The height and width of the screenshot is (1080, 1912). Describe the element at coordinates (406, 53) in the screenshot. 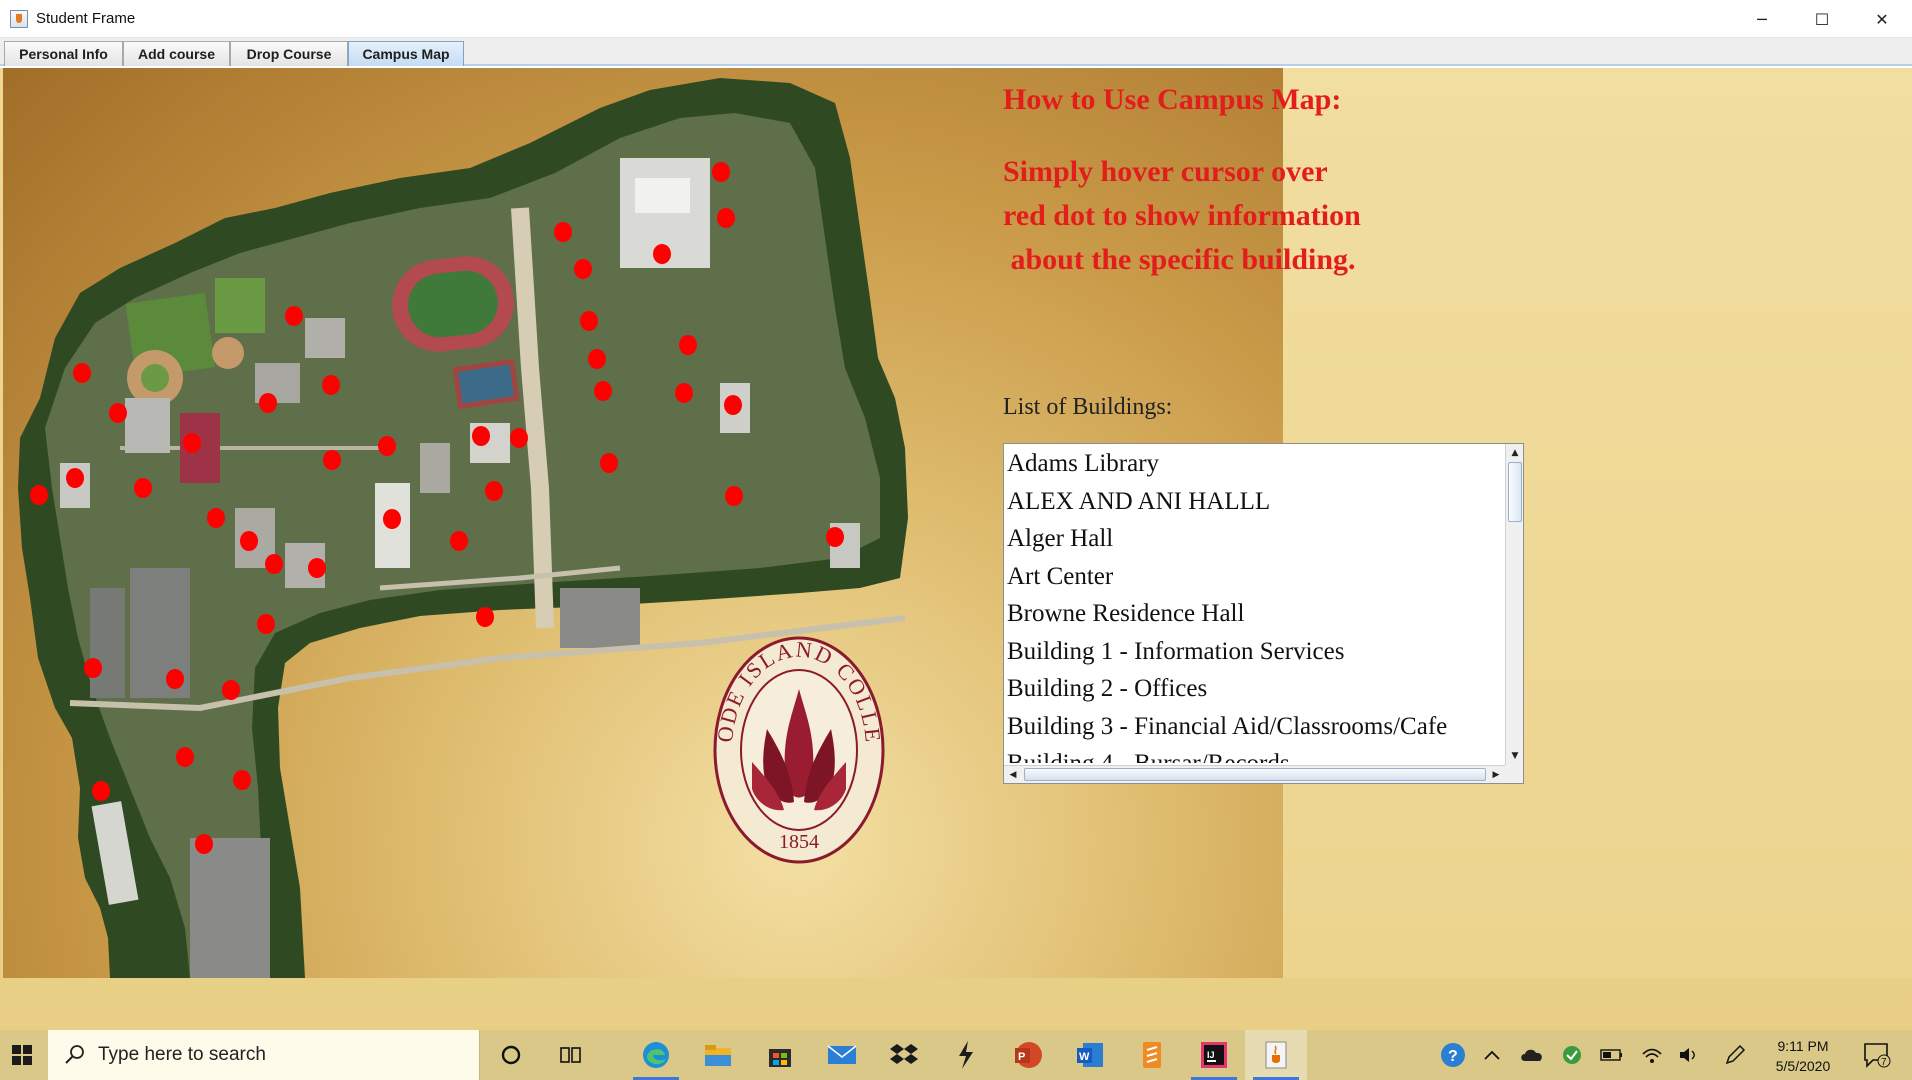

I see `tab-campus-map: Campus Map` at that location.